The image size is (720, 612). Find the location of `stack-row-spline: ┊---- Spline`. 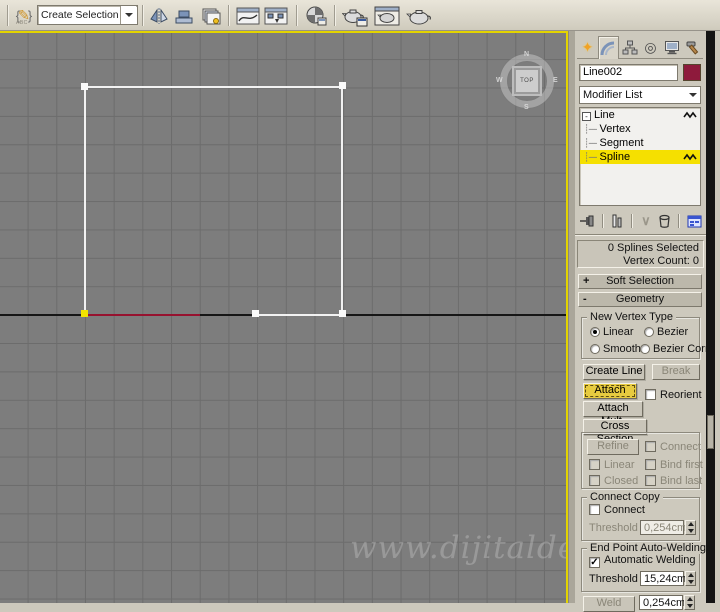

stack-row-spline: ┊---- Spline is located at coordinates (640, 157).